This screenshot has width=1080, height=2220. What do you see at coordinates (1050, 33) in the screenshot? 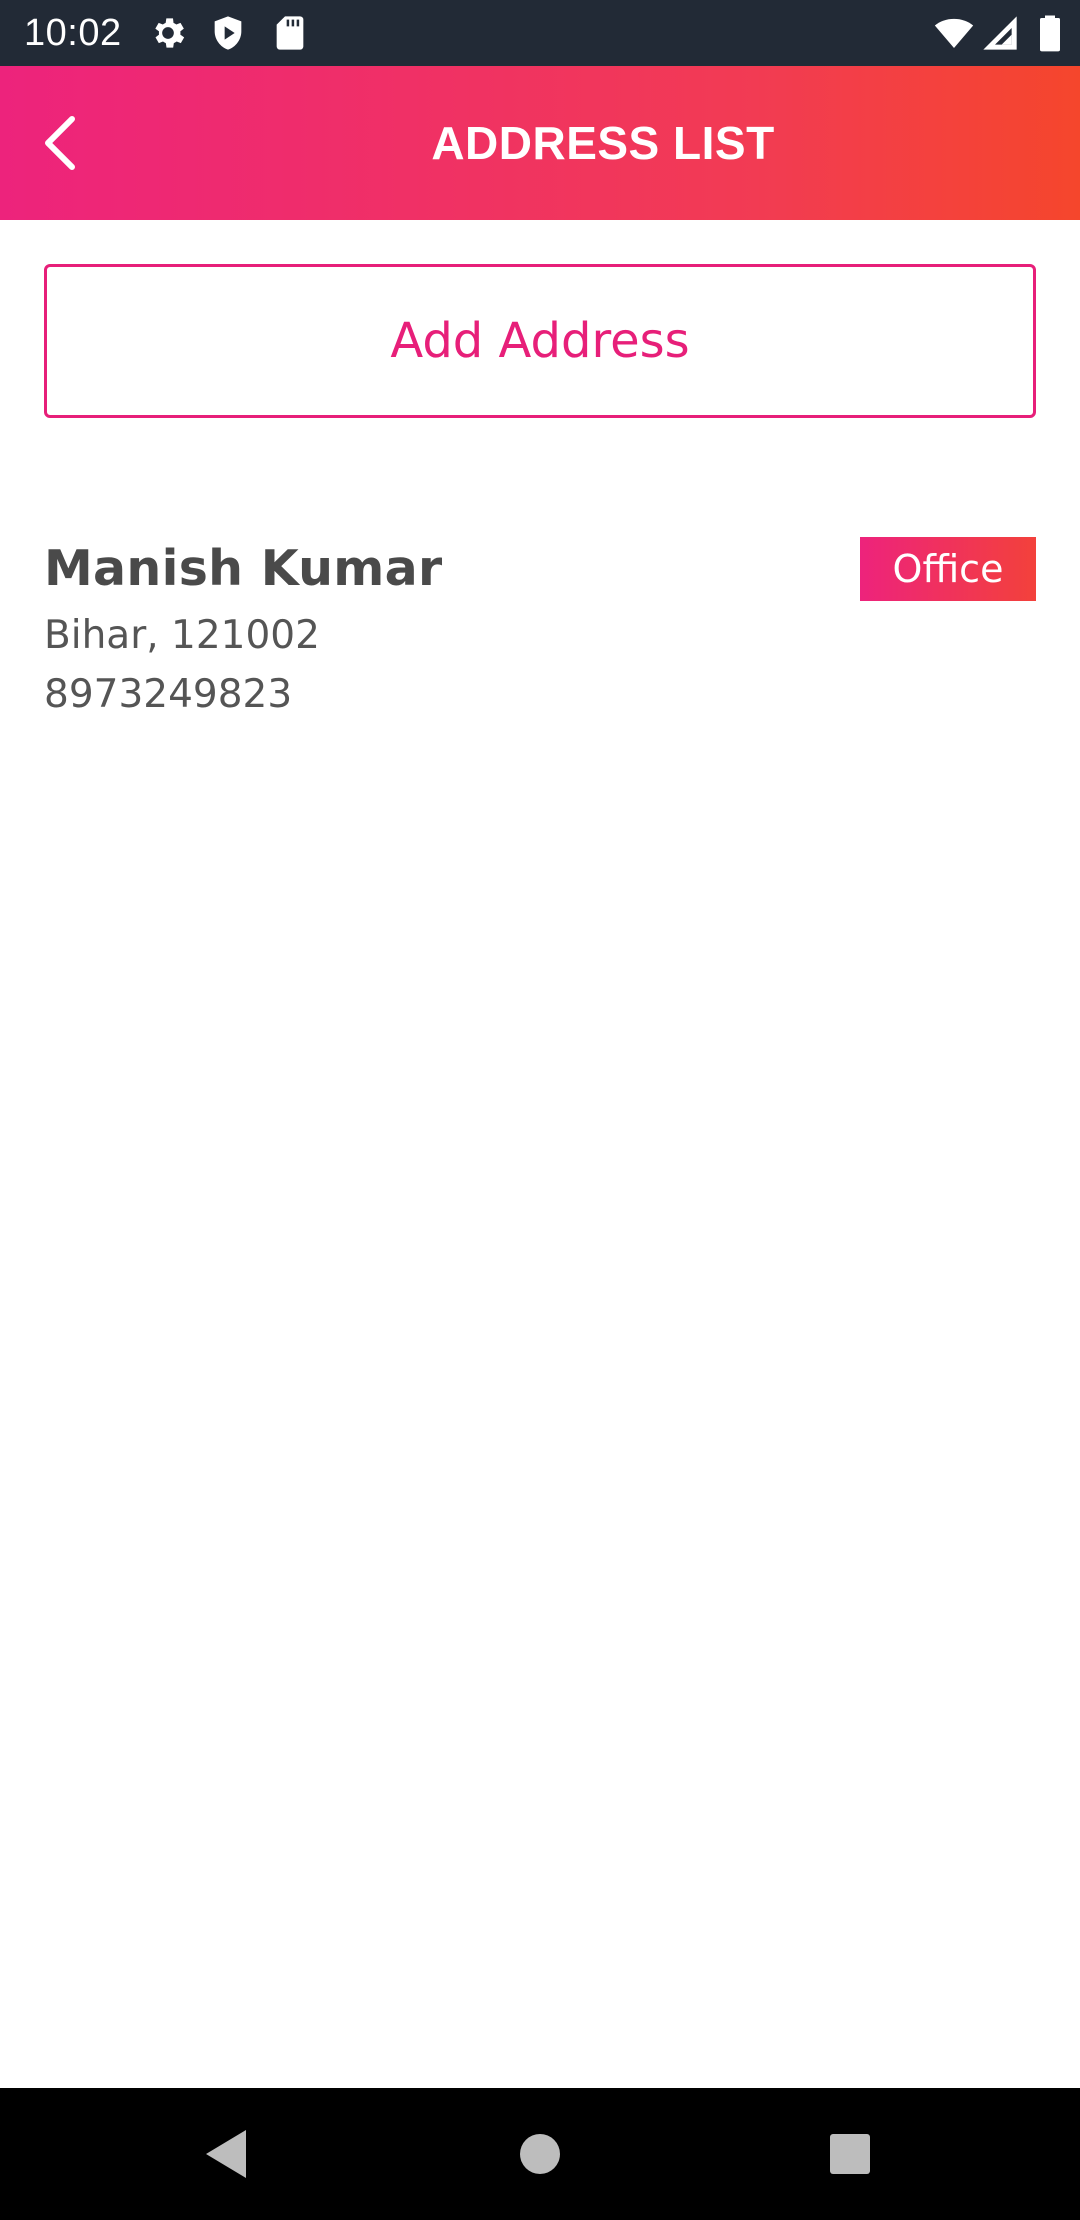
I see `battery-icon` at bounding box center [1050, 33].